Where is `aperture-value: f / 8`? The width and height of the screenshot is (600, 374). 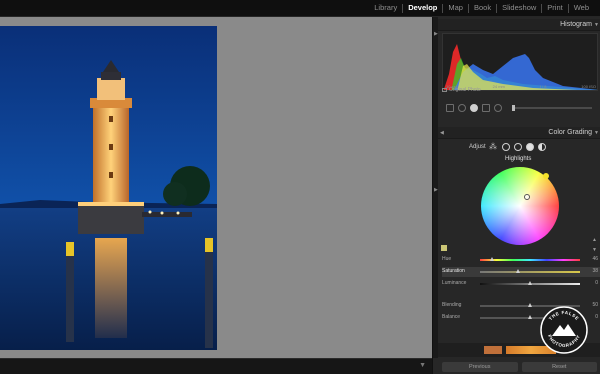 aperture-value: f / 8 is located at coordinates (543, 86).